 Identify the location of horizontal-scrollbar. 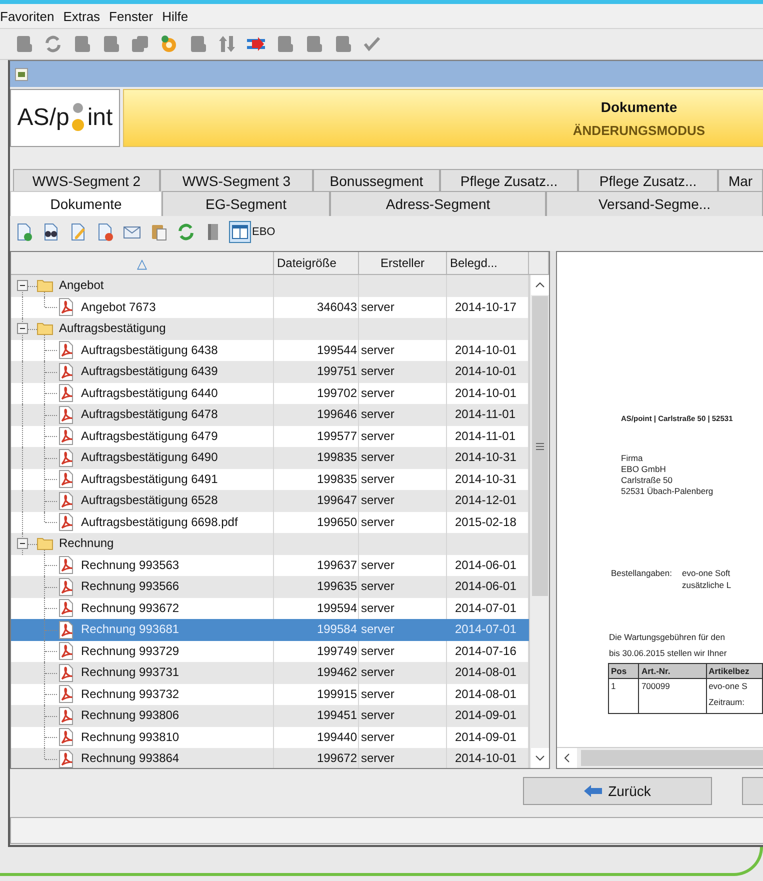
(660, 757).